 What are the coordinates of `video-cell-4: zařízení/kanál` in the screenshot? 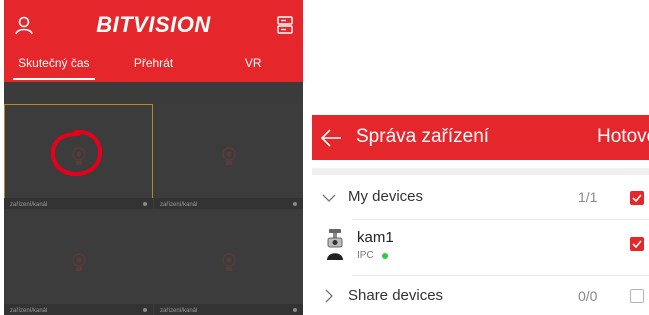 It's located at (228, 262).